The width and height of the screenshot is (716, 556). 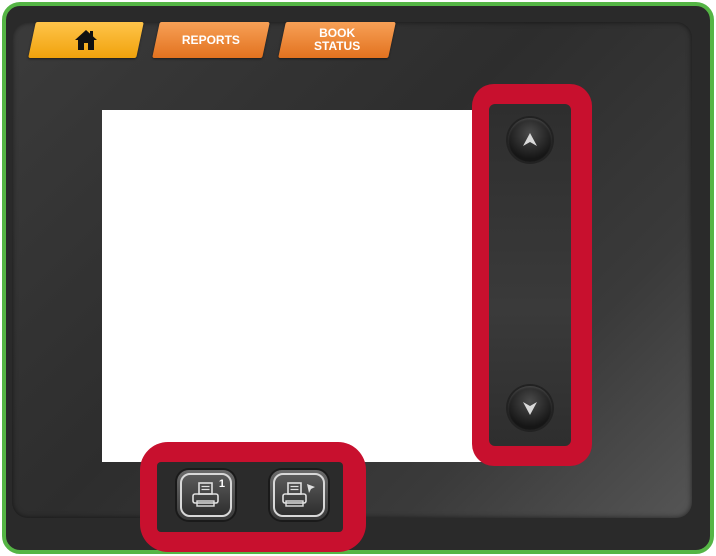 I want to click on printer-select-icon, so click(x=298, y=494).